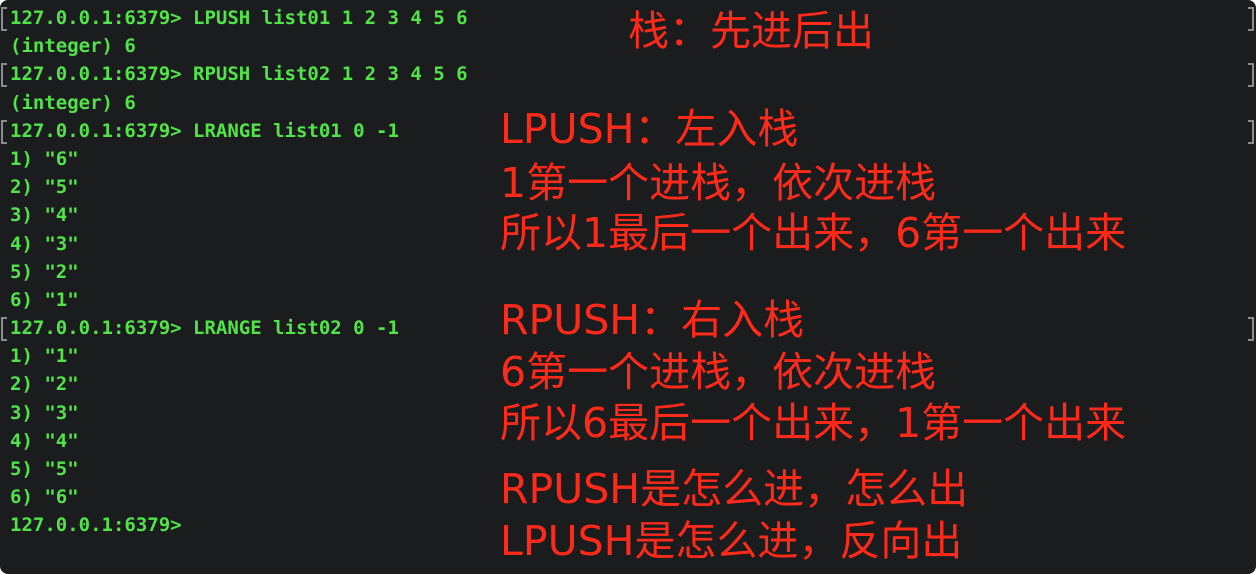 The width and height of the screenshot is (1256, 574). Describe the element at coordinates (813, 423) in the screenshot. I see `annotation-rpush-line2: 所以6最后一个出来，1第一个出来` at that location.